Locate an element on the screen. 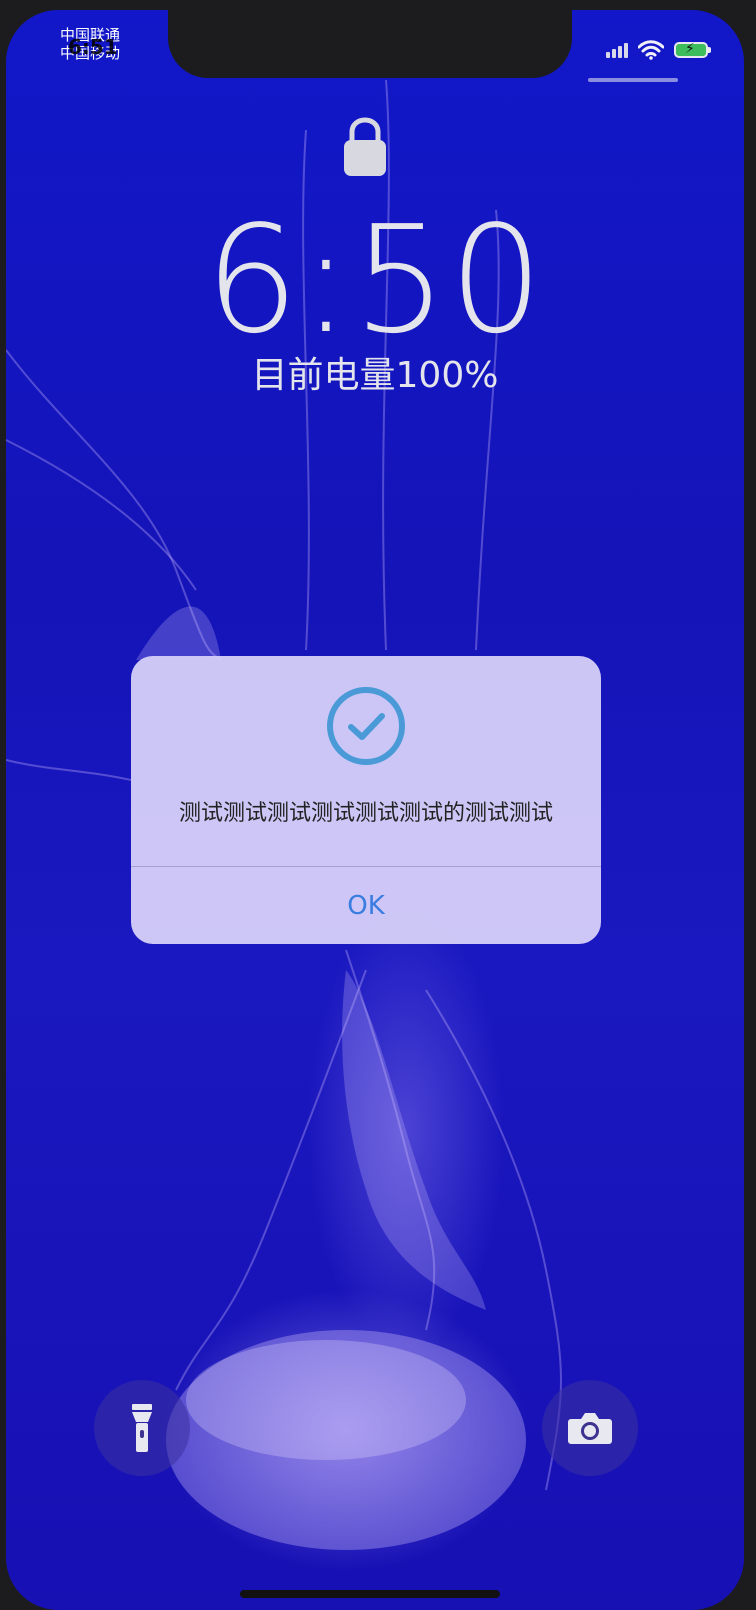 Image resolution: width=756 pixels, height=1610 pixels. battery-icon: ⚡ is located at coordinates (692, 49).